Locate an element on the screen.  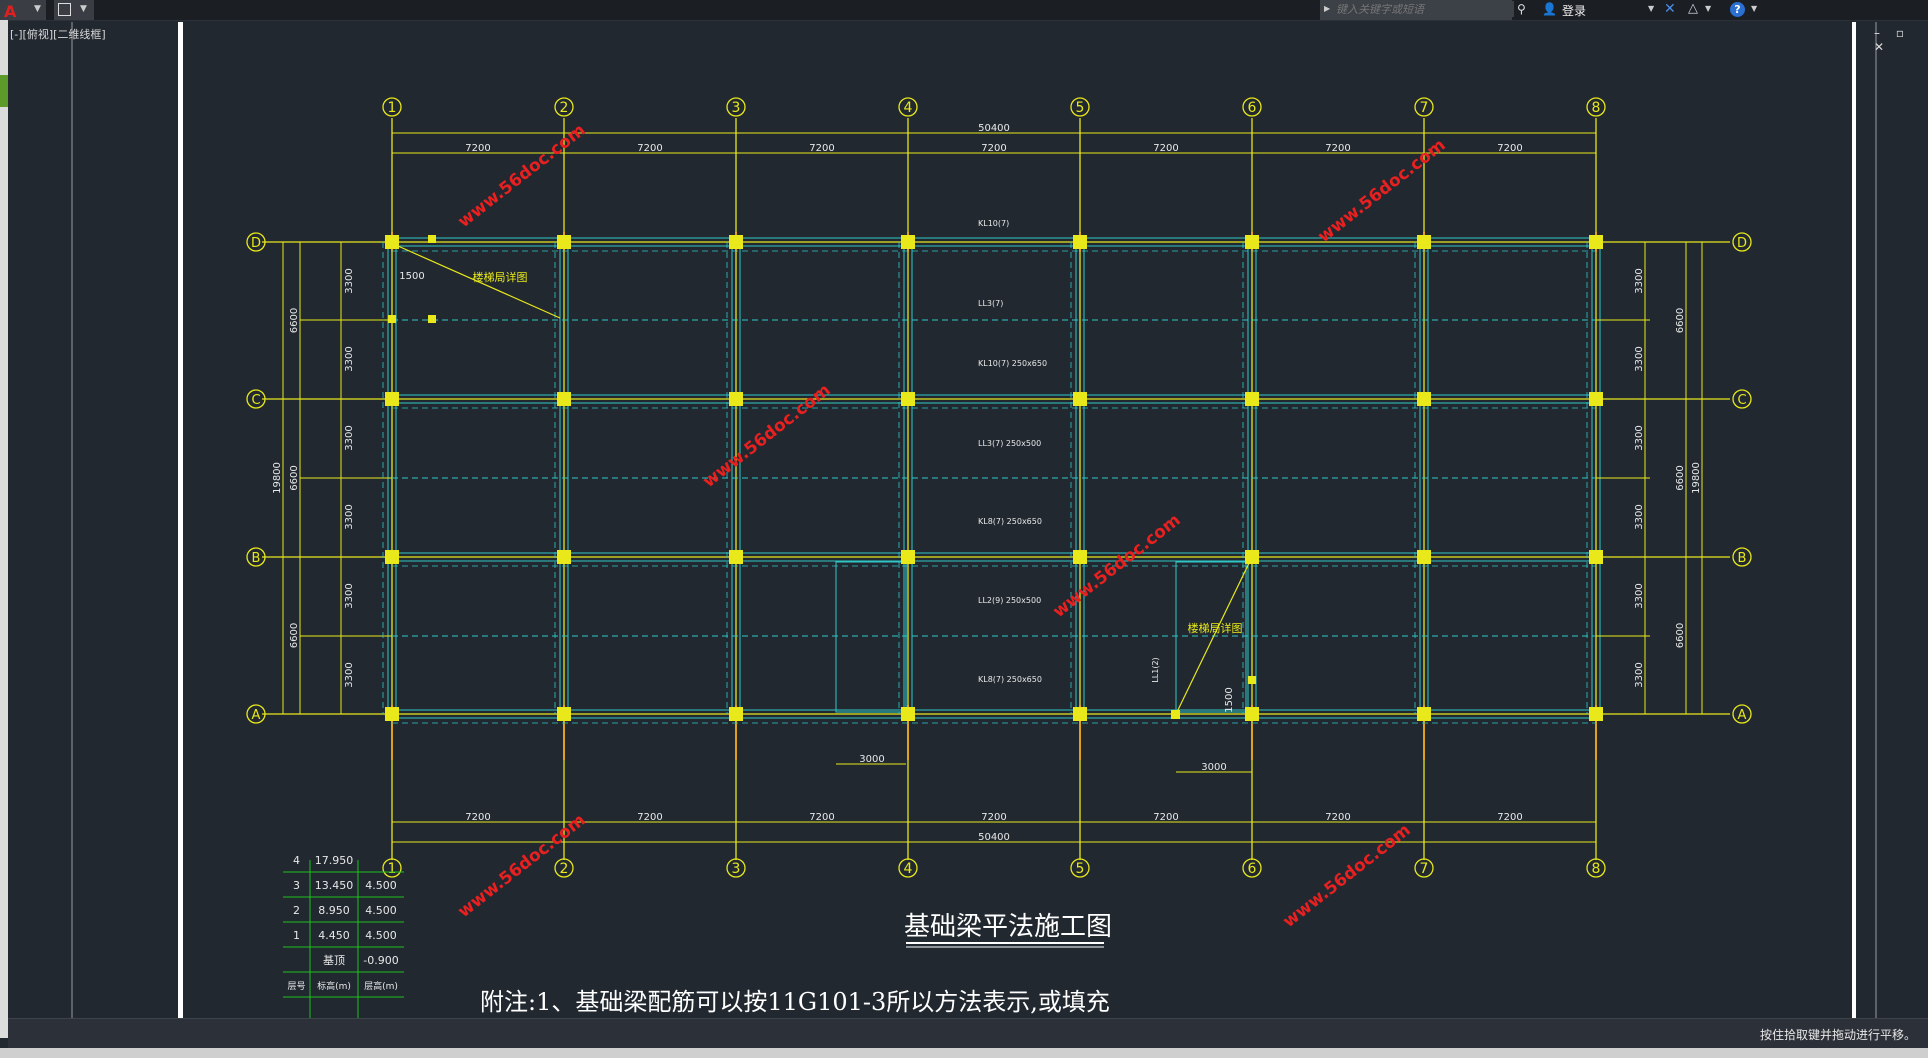
frame-left-border is located at coordinates (180, 520).